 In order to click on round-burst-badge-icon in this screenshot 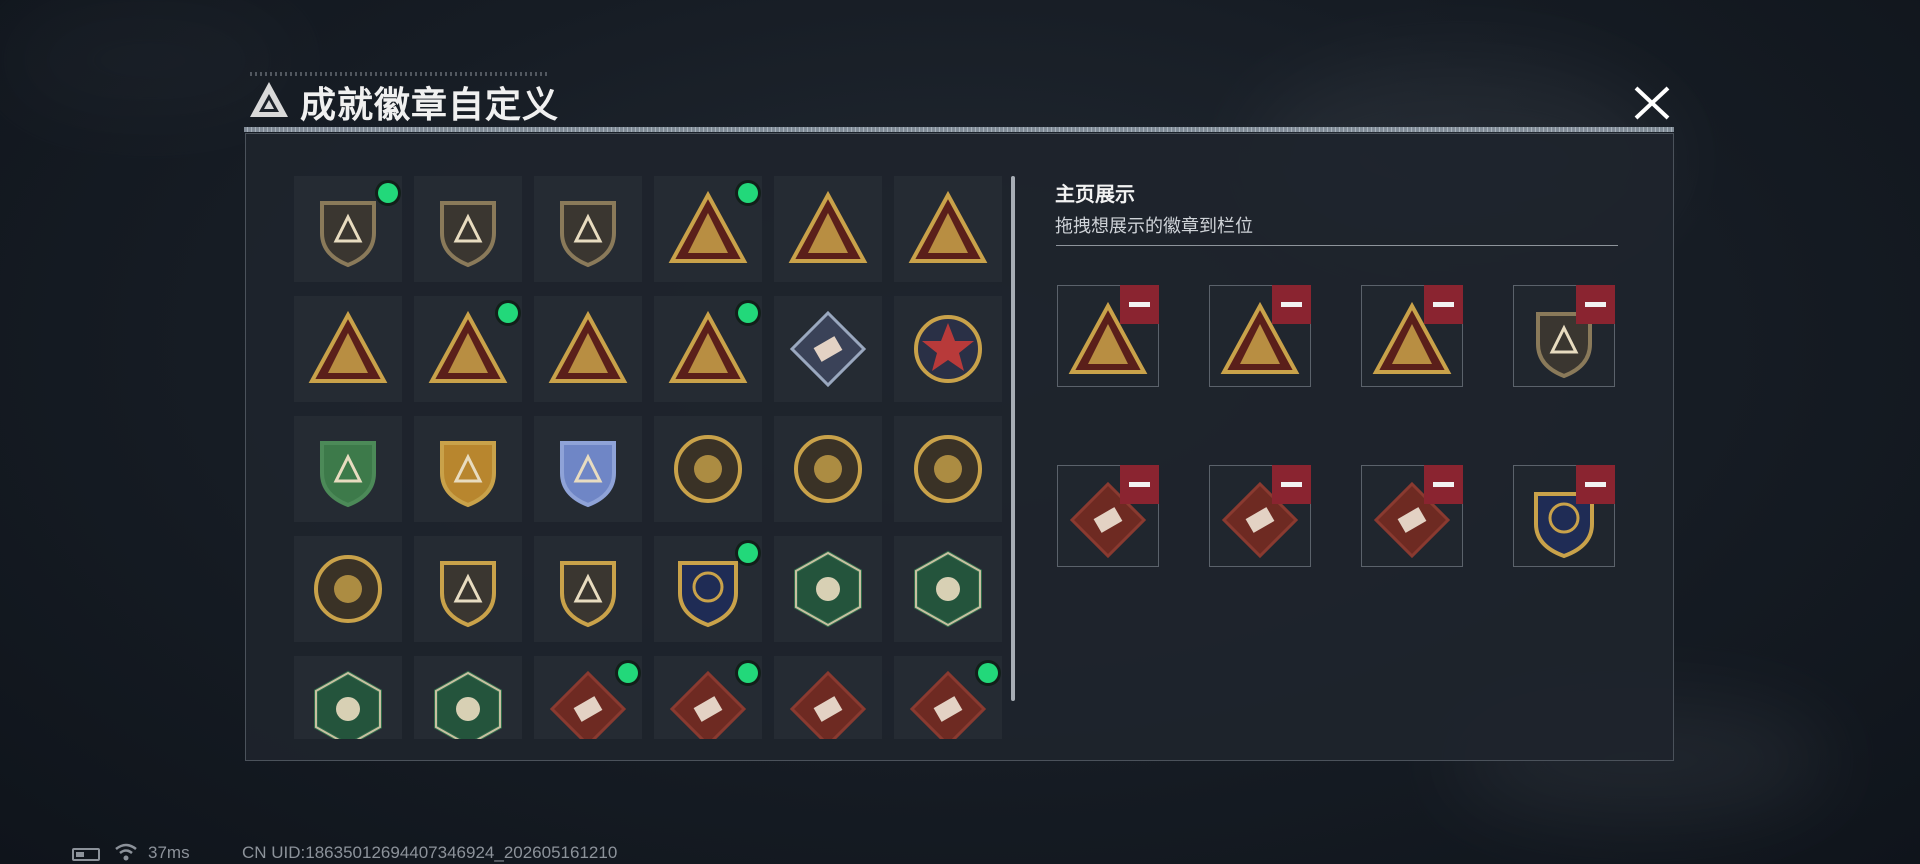, I will do `click(348, 589)`.